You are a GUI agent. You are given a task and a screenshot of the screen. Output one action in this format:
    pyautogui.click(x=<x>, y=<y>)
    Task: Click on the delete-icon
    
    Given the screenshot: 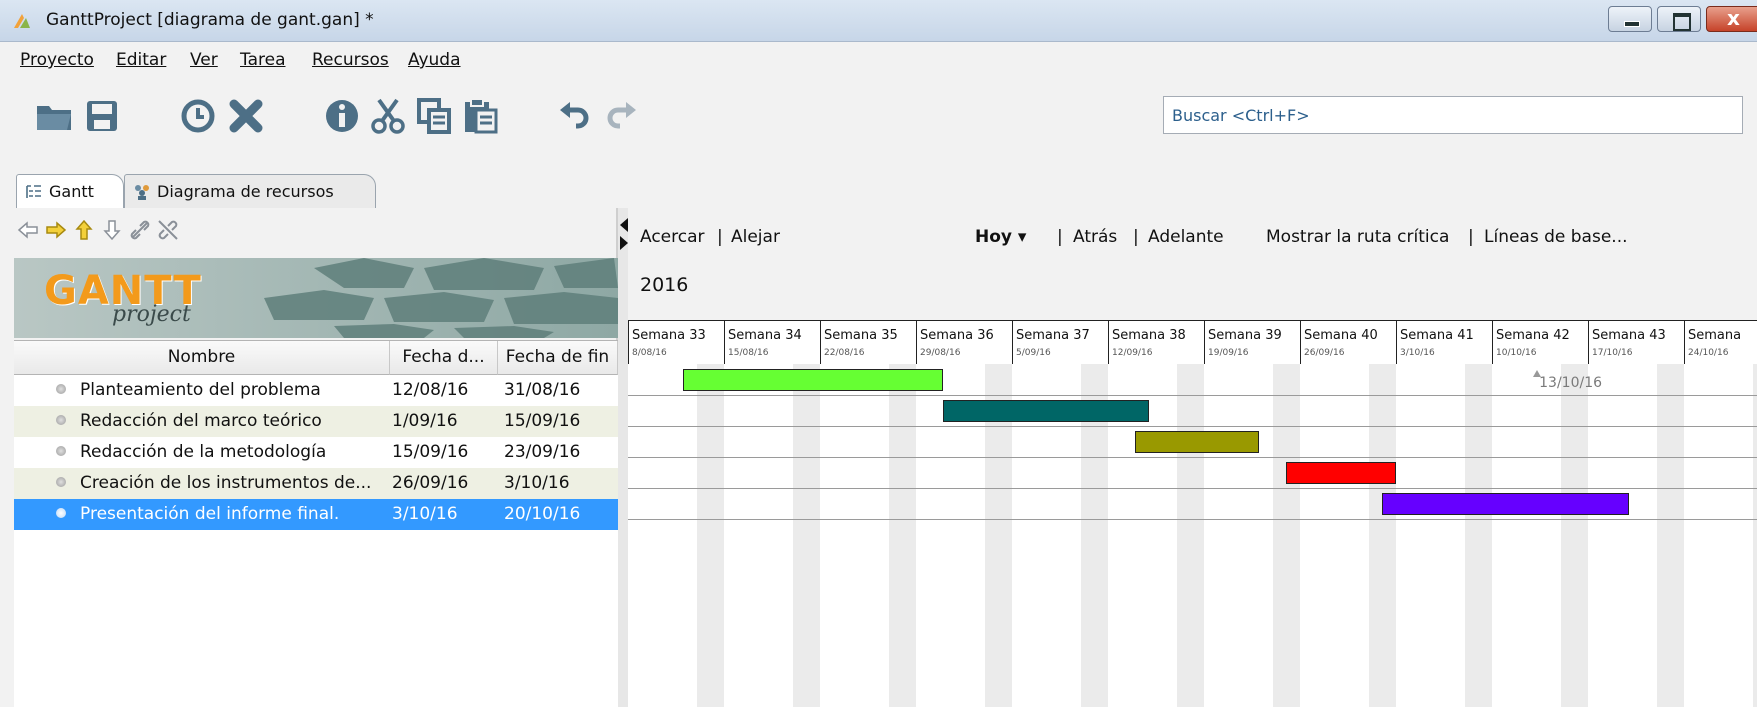 What is the action you would take?
    pyautogui.click(x=246, y=116)
    